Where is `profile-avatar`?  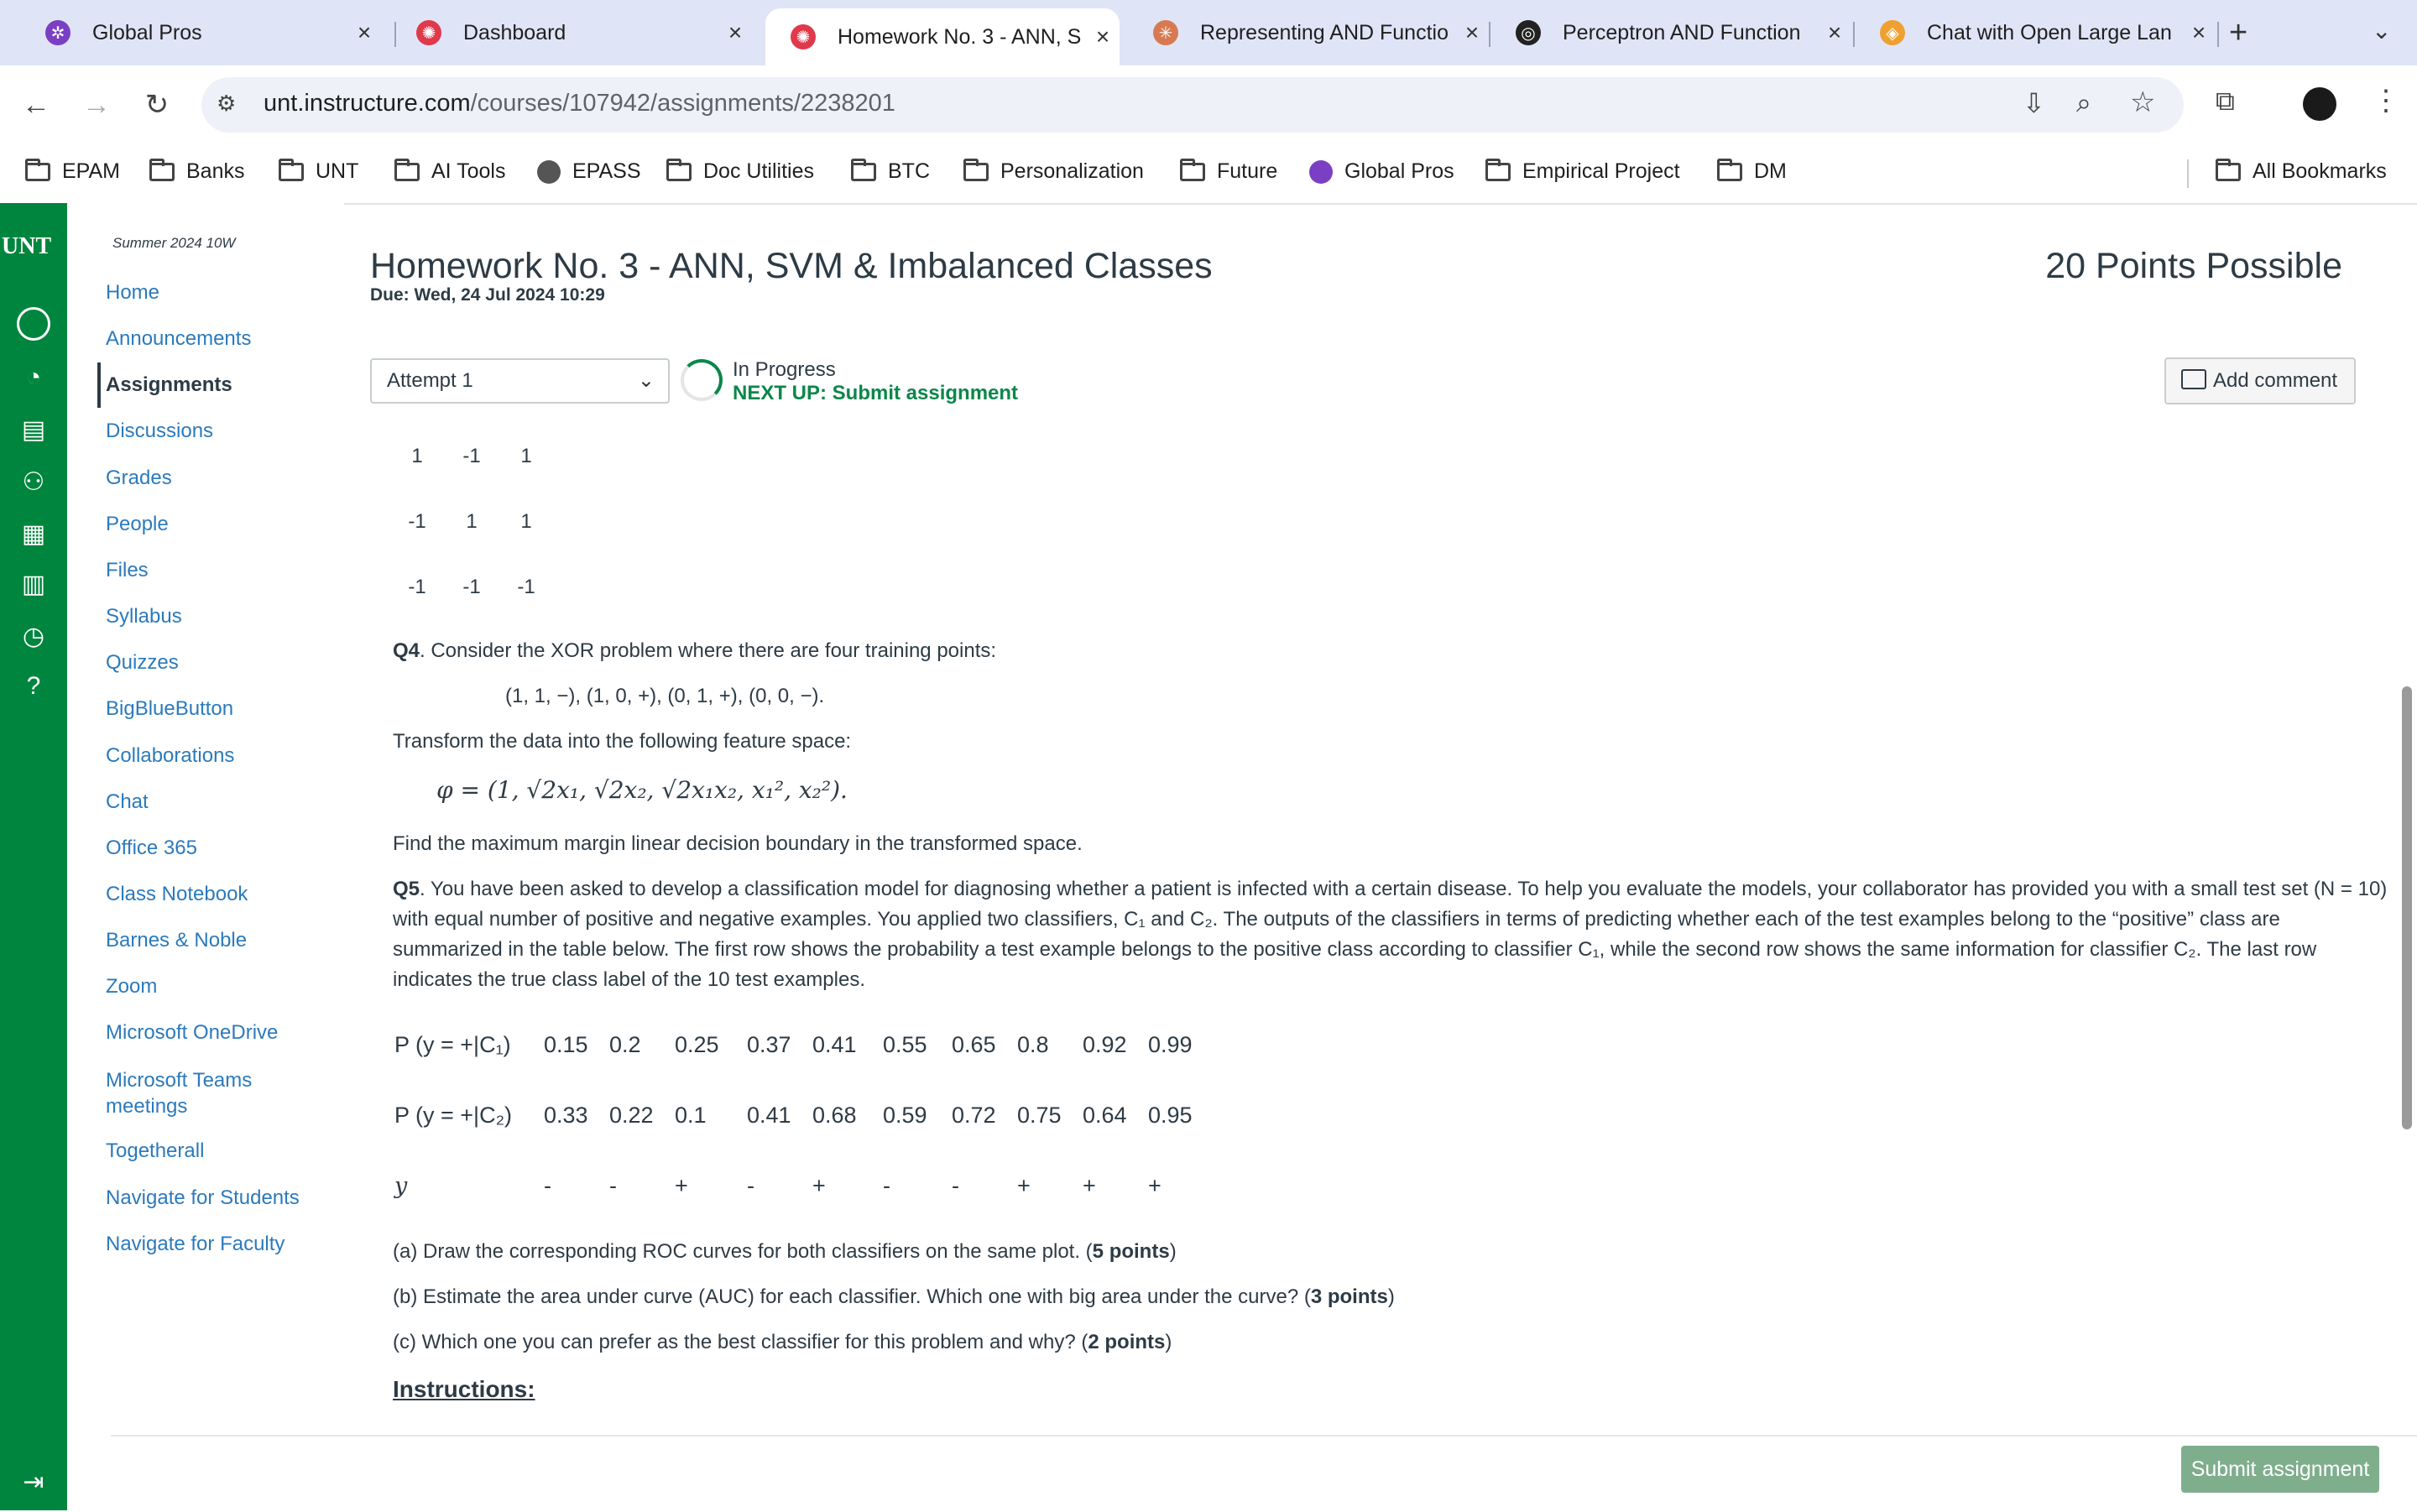
profile-avatar is located at coordinates (2319, 104).